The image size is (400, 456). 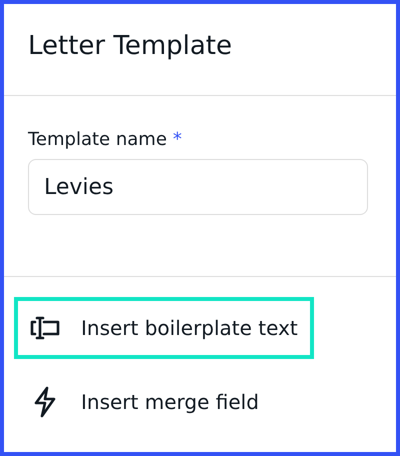 I want to click on required-mark: *, so click(x=177, y=139).